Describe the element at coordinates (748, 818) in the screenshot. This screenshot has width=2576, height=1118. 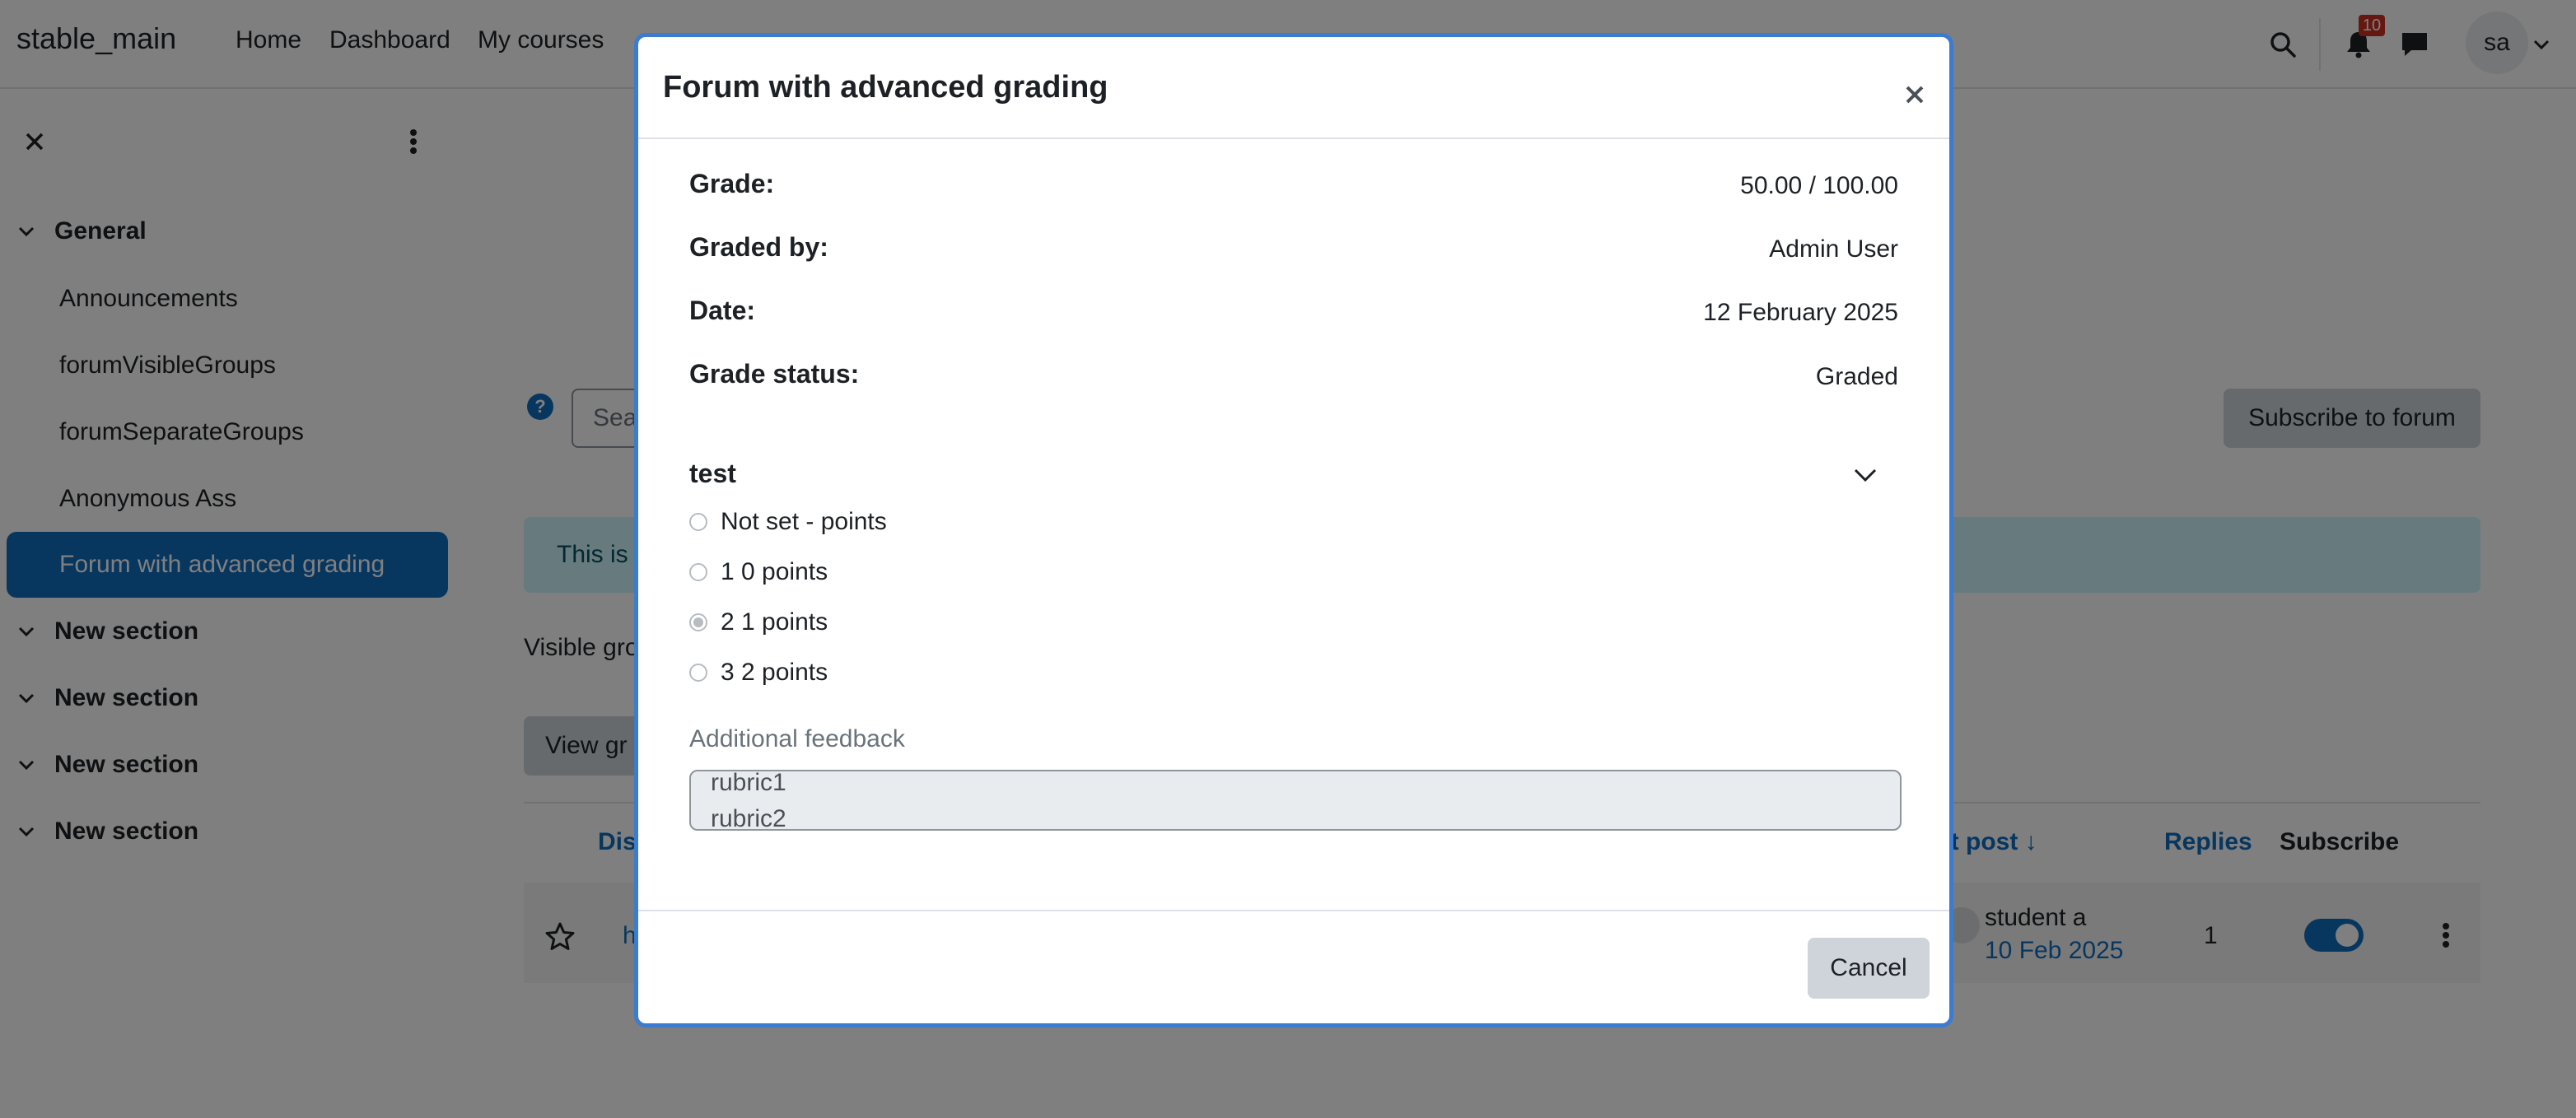
I see `feedback-line: rubric2` at that location.